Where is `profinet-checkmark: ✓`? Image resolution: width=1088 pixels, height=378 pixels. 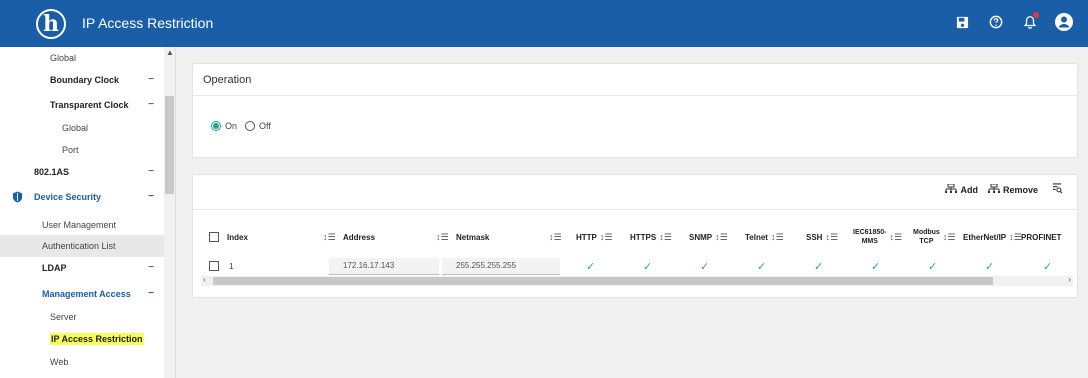 profinet-checkmark: ✓ is located at coordinates (1047, 266).